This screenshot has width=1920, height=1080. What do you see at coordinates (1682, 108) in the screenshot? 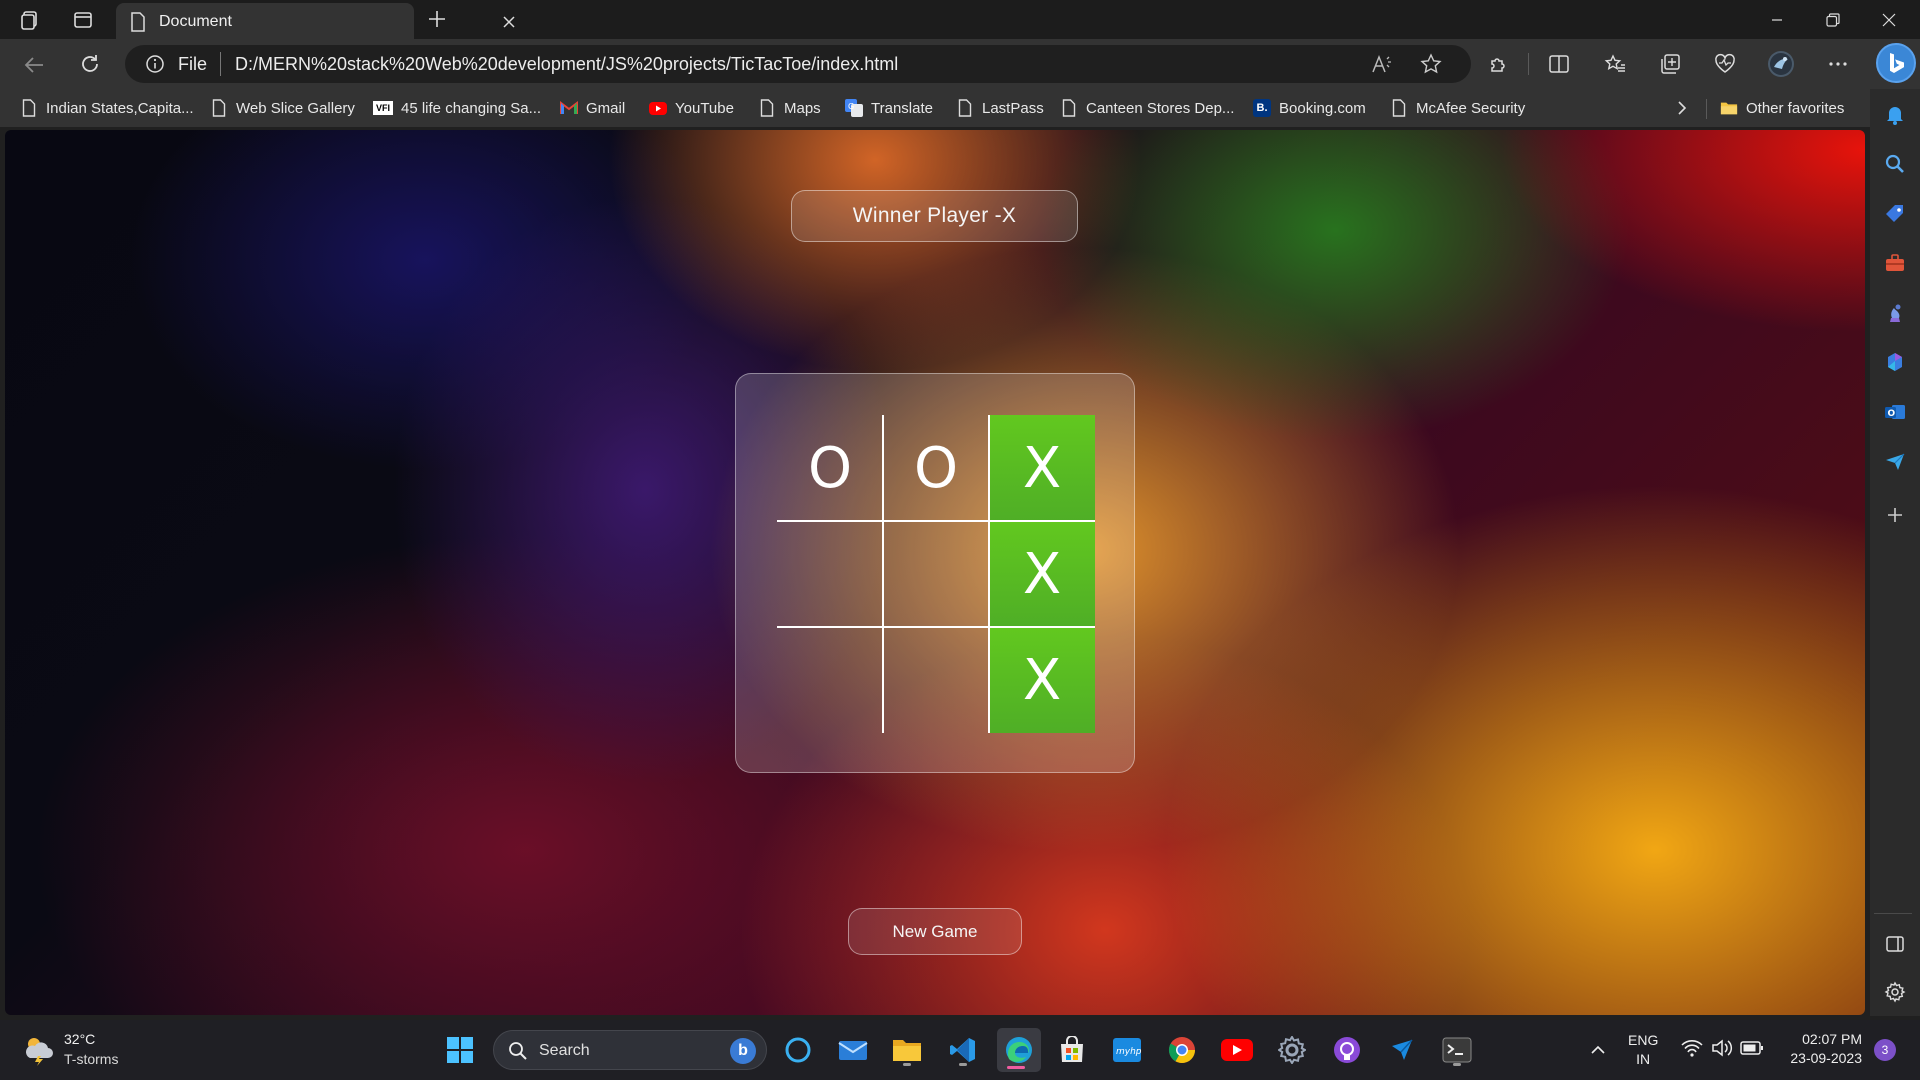
I see `chevron-right-icon` at bounding box center [1682, 108].